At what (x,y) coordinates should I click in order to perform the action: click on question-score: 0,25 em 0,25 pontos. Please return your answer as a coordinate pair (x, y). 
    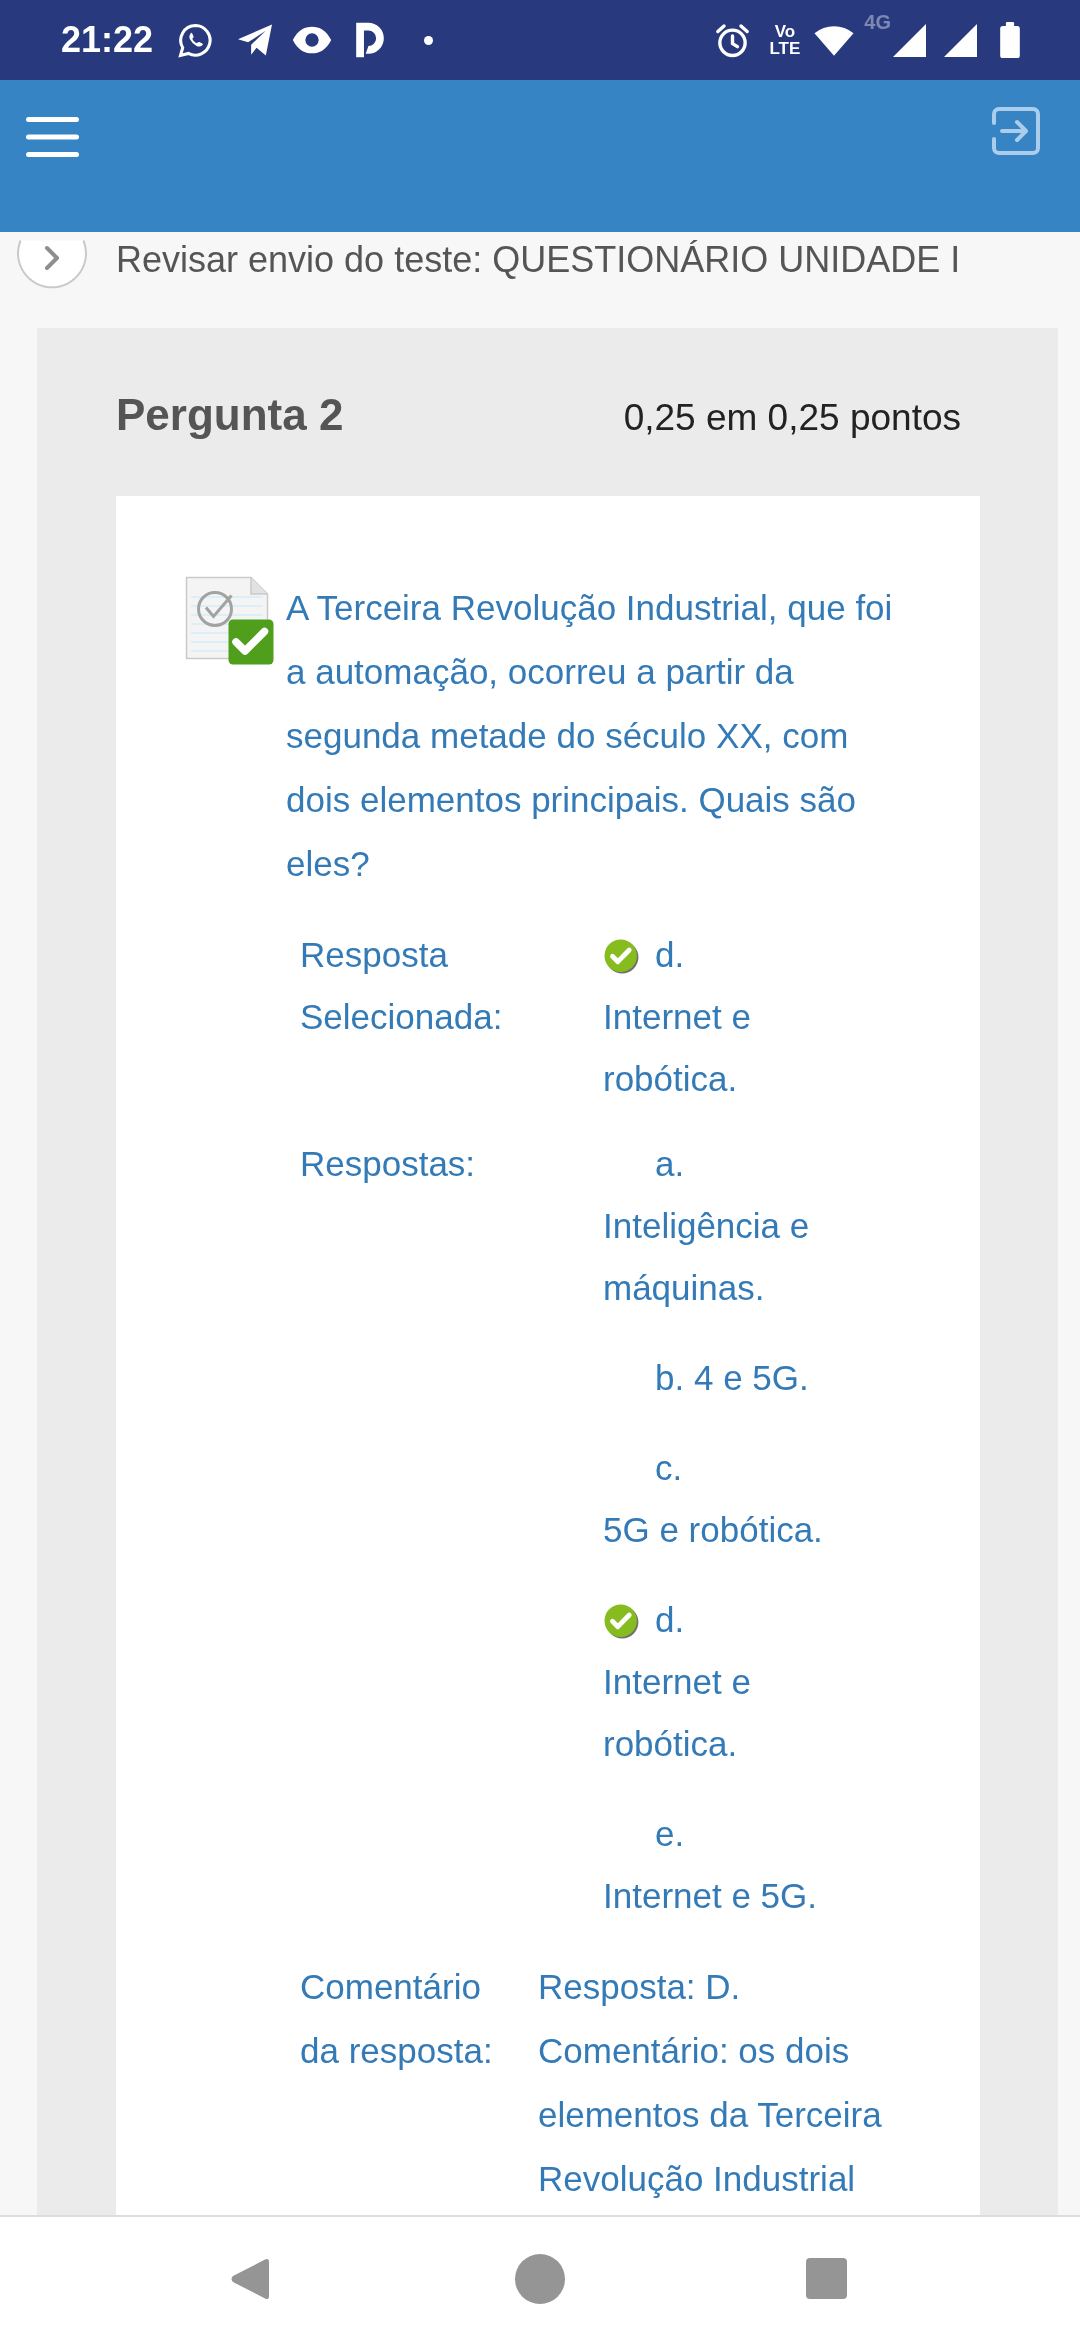
    Looking at the image, I should click on (792, 418).